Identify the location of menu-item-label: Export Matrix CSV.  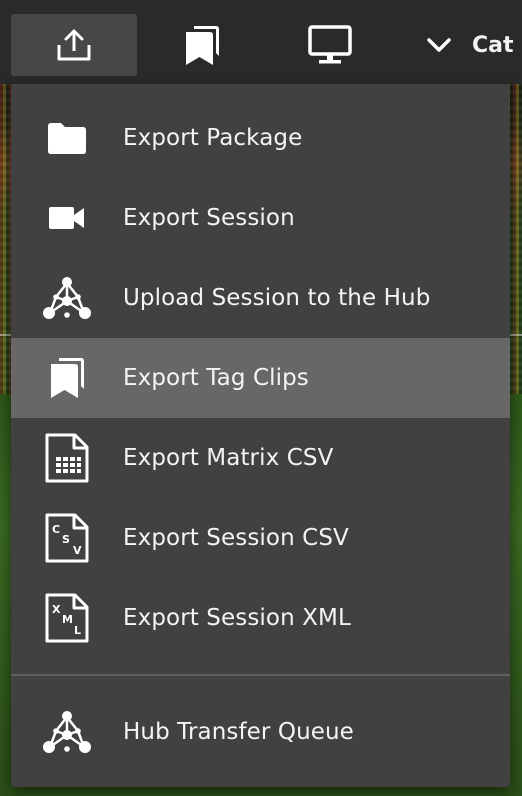
(228, 458).